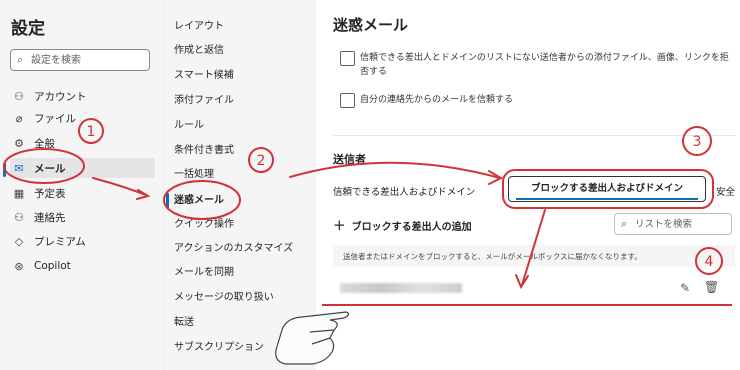  Describe the element at coordinates (261, 161) in the screenshot. I see `annotation-number: 2` at that location.